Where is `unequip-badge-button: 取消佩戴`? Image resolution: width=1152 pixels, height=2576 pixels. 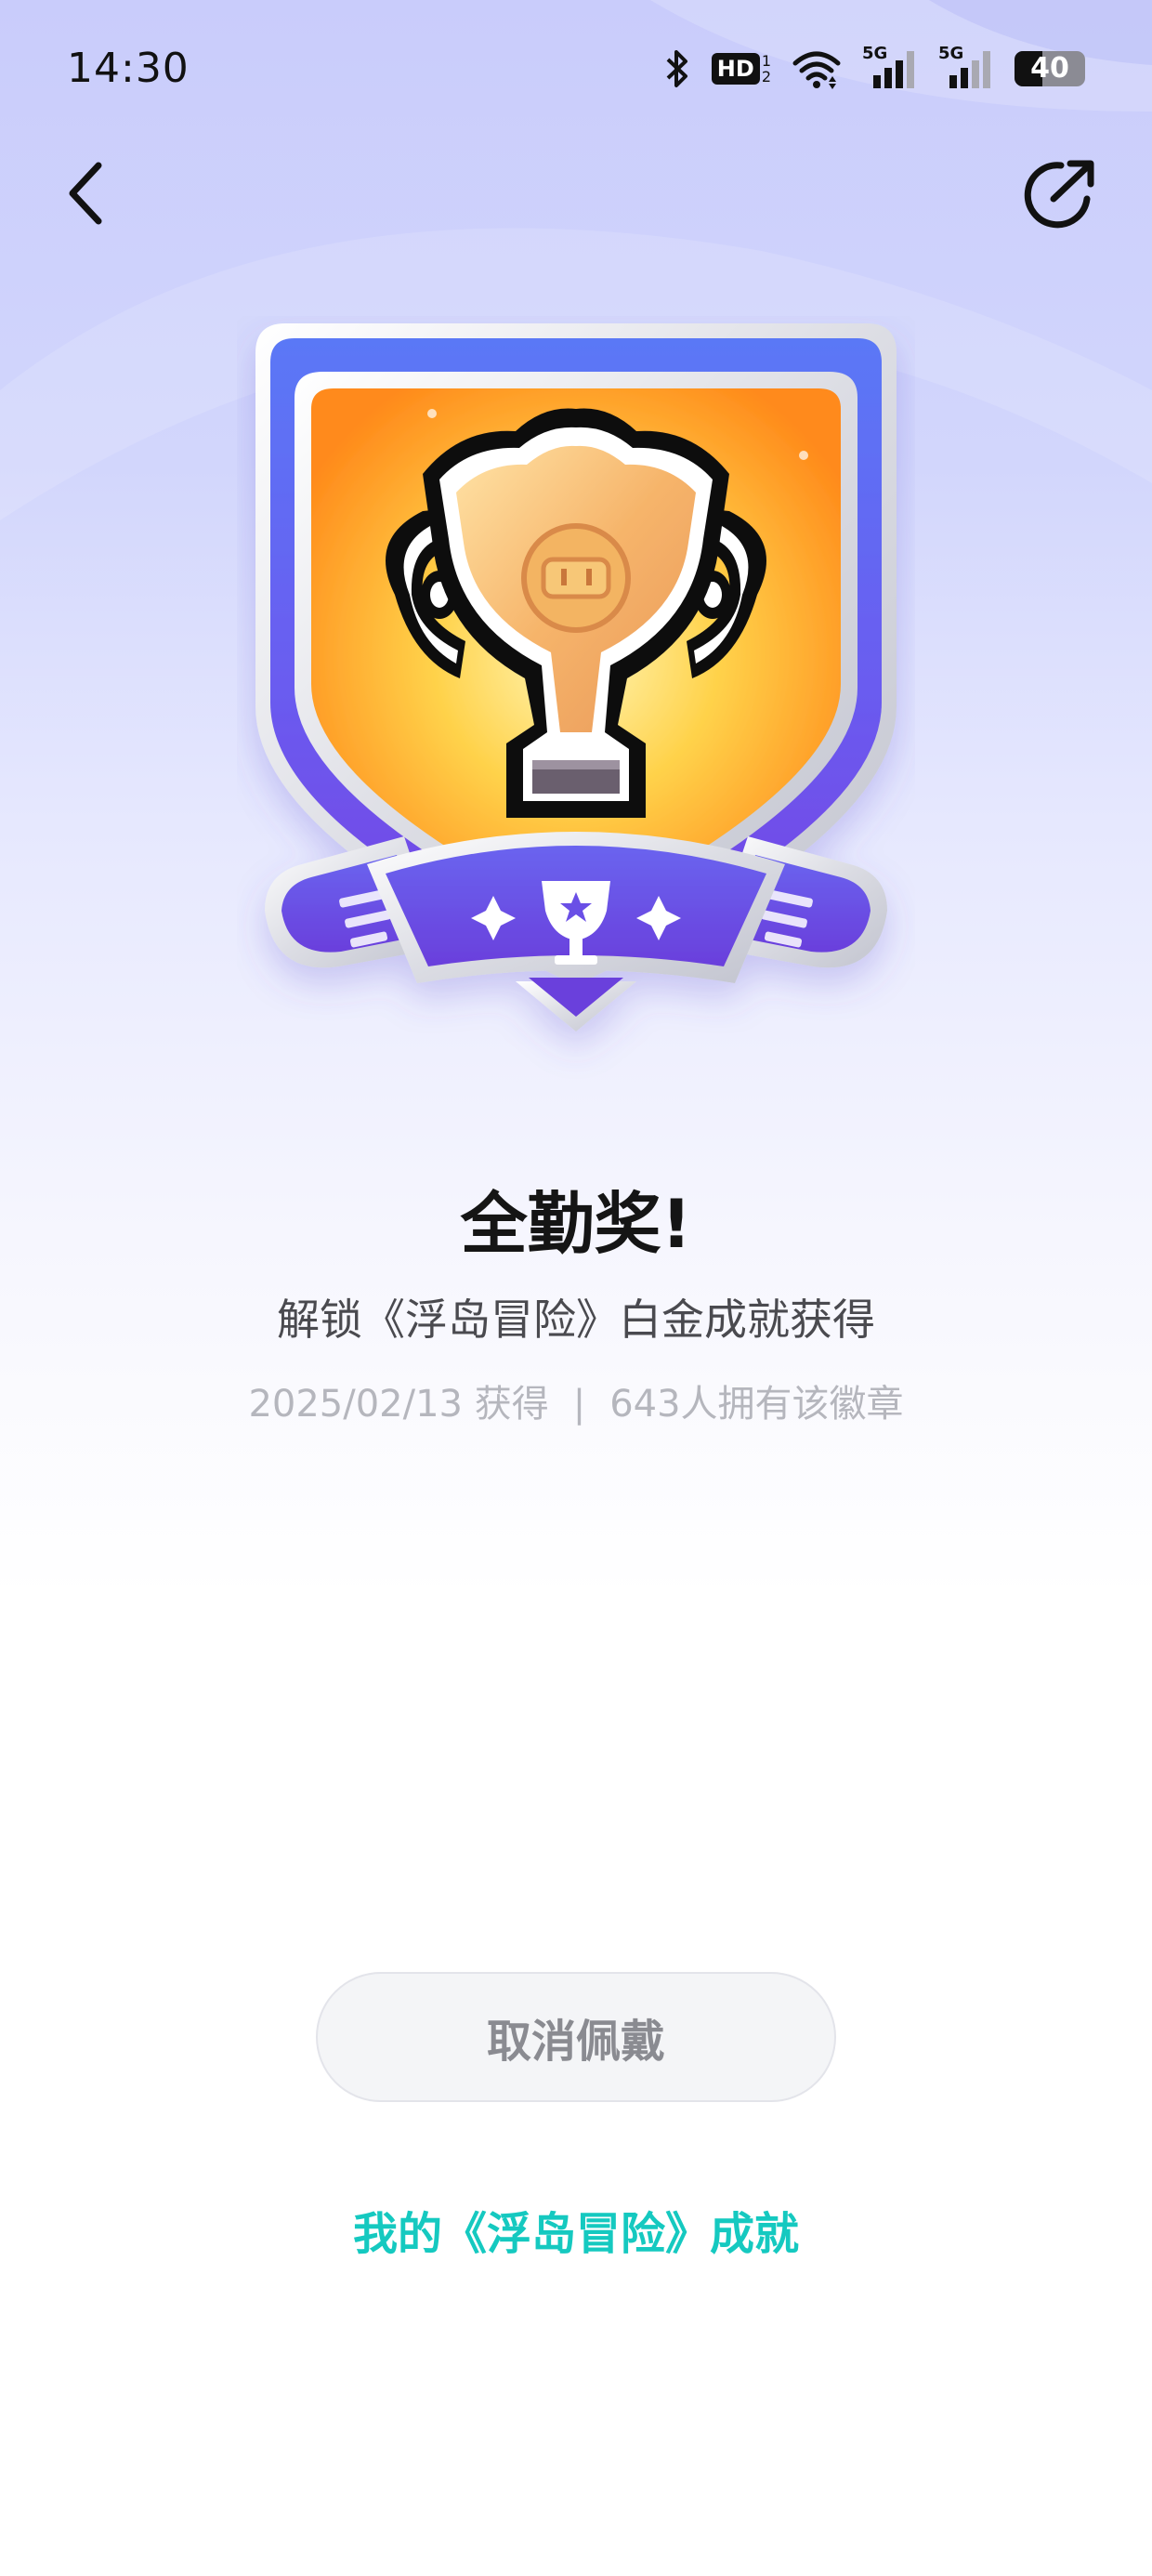
unequip-badge-button: 取消佩戴 is located at coordinates (576, 2037).